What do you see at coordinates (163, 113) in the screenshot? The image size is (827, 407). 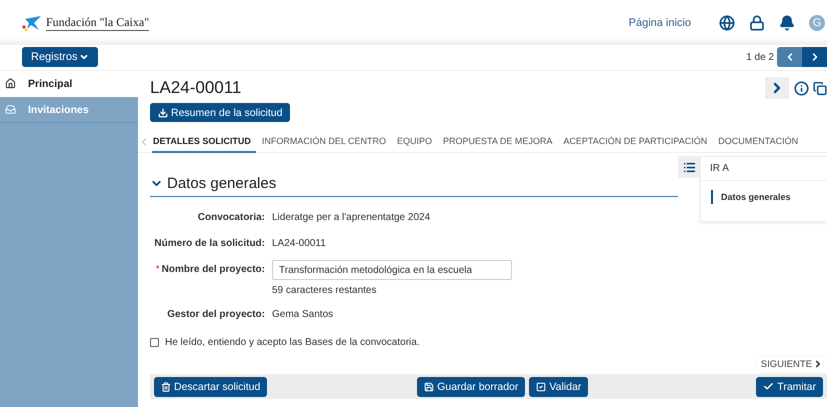 I see `download-icon` at bounding box center [163, 113].